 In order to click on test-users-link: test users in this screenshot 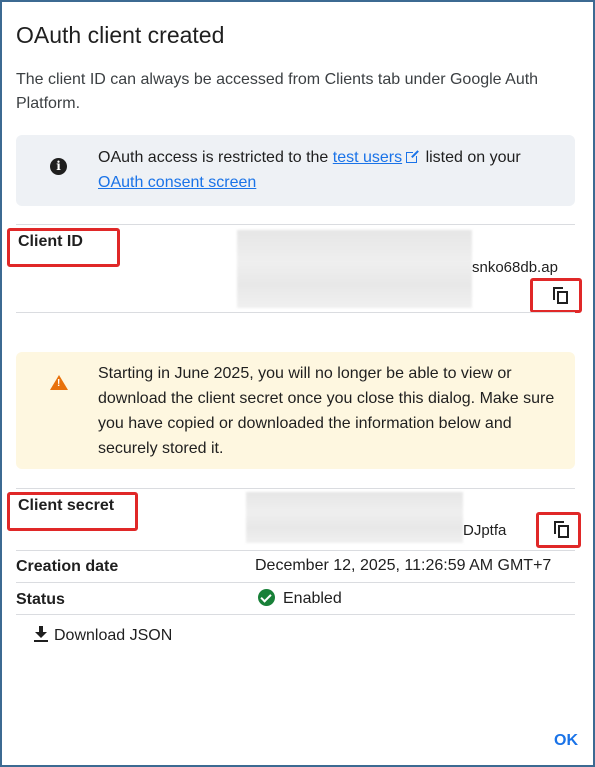, I will do `click(367, 157)`.